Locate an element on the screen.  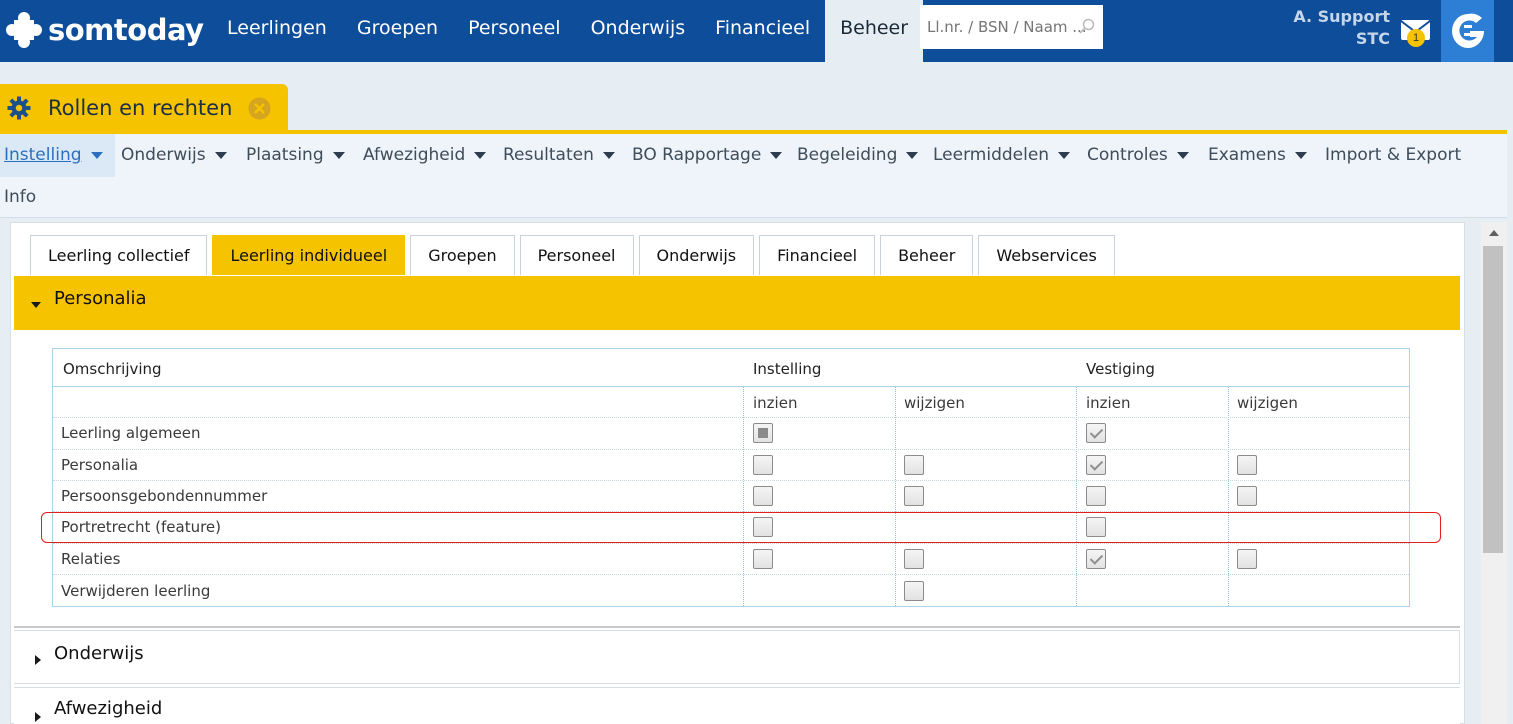
apps-logo-icon is located at coordinates (1468, 30).